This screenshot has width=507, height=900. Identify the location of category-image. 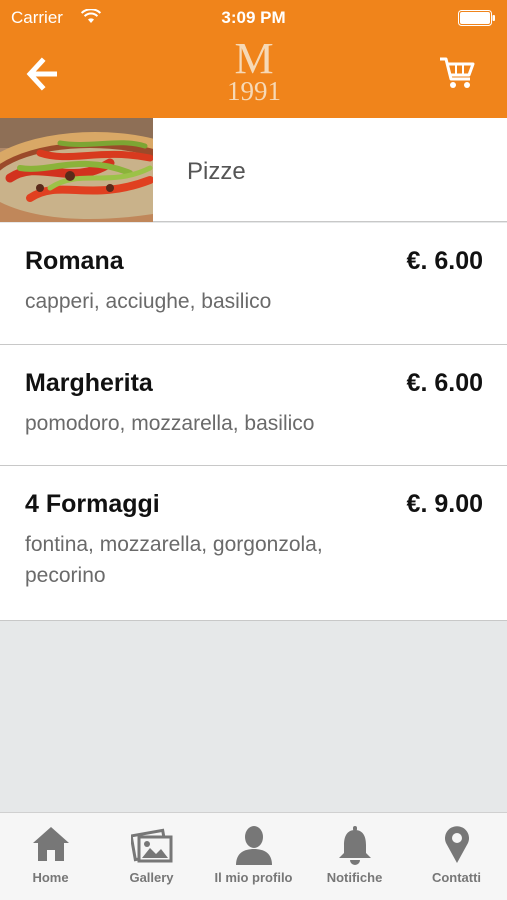
(76, 170).